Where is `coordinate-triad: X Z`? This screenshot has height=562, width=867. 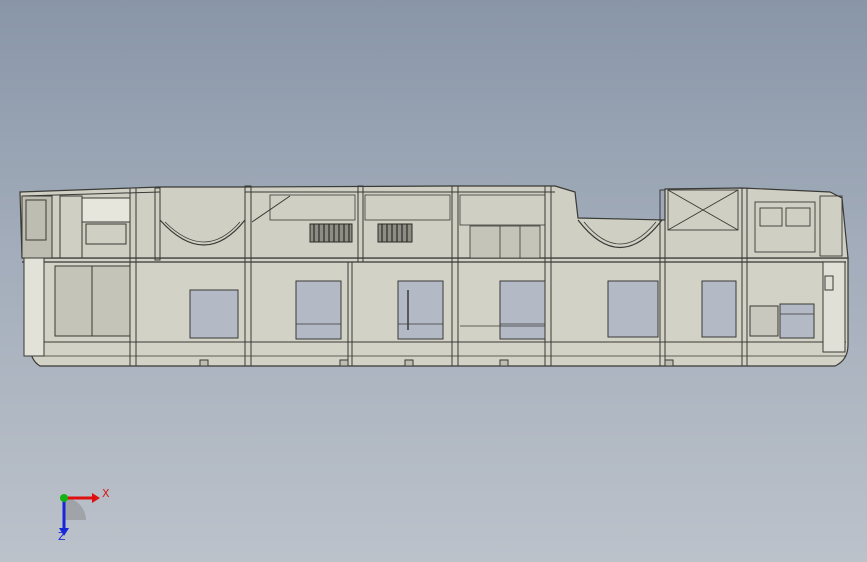
coordinate-triad: X Z is located at coordinates (80, 513).